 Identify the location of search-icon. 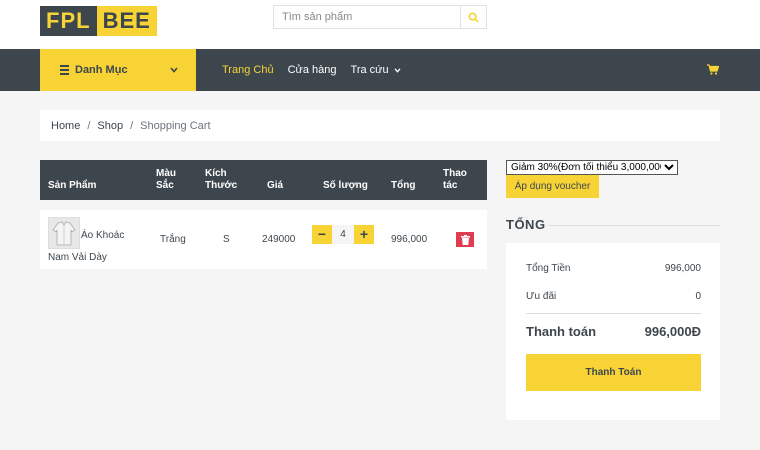
(473, 17).